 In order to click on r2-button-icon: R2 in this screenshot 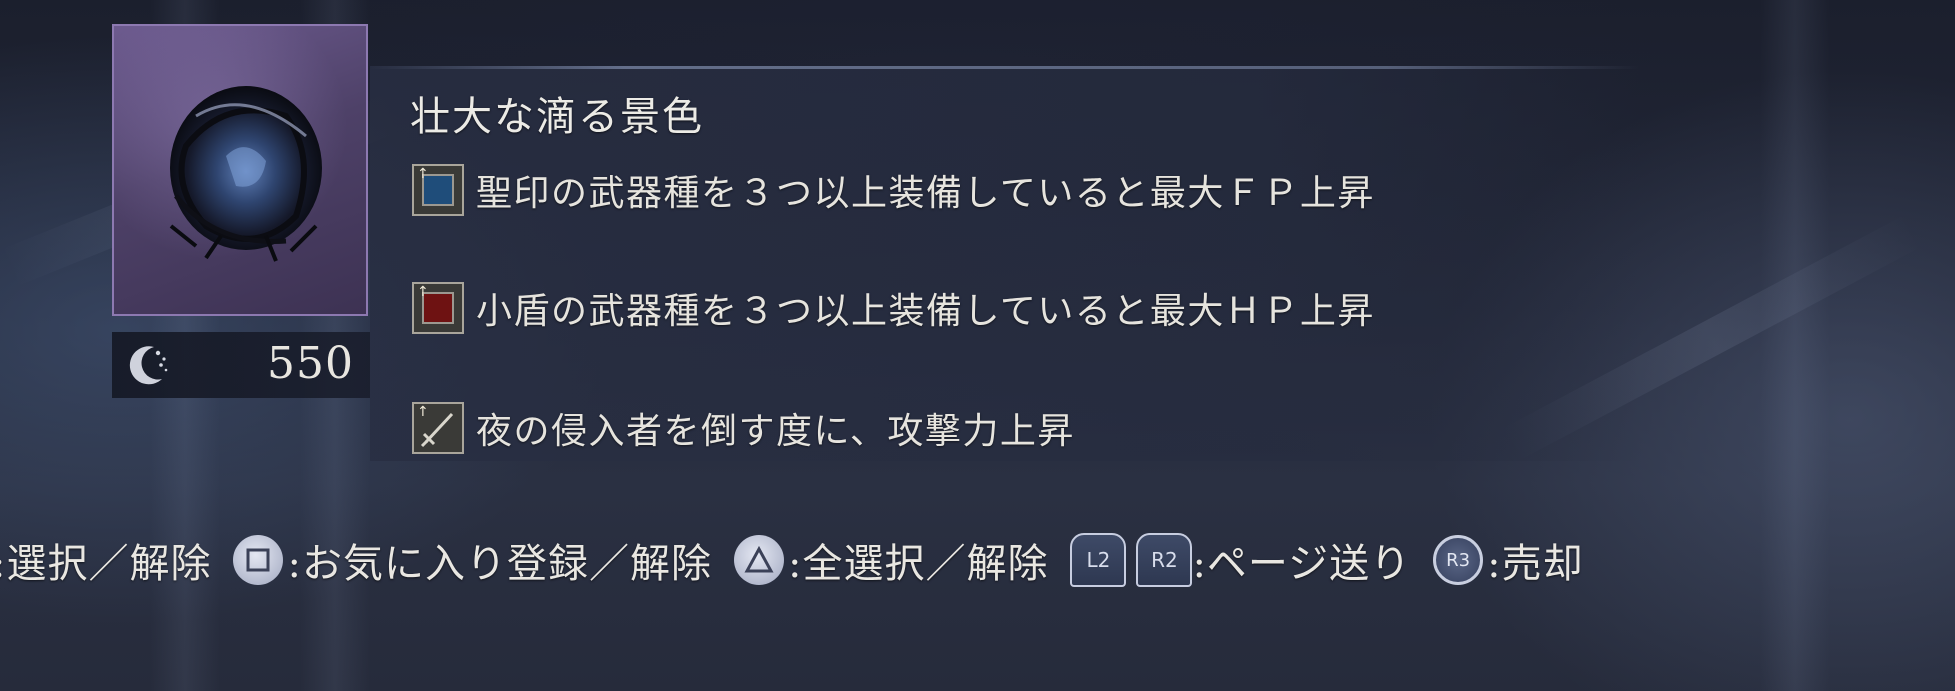, I will do `click(1164, 560)`.